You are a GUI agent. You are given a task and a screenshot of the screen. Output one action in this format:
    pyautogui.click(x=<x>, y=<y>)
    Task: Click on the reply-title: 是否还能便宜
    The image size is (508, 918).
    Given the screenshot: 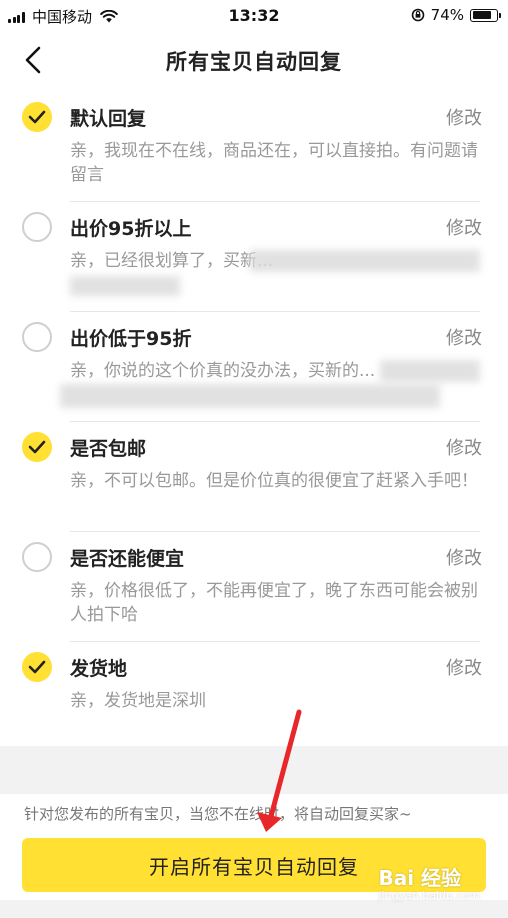 What is the action you would take?
    pyautogui.click(x=127, y=559)
    